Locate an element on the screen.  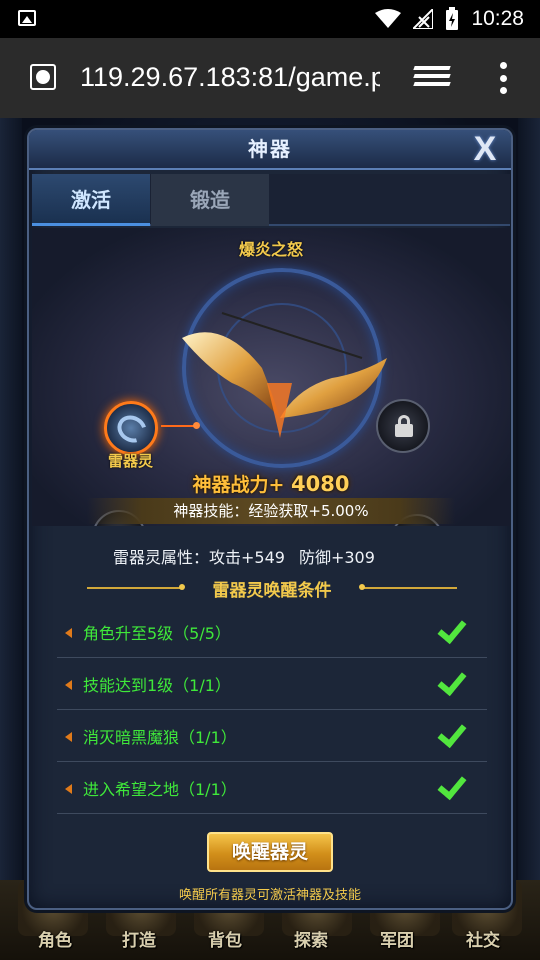
spirit-label: 雷器灵 is located at coordinates (131, 461).